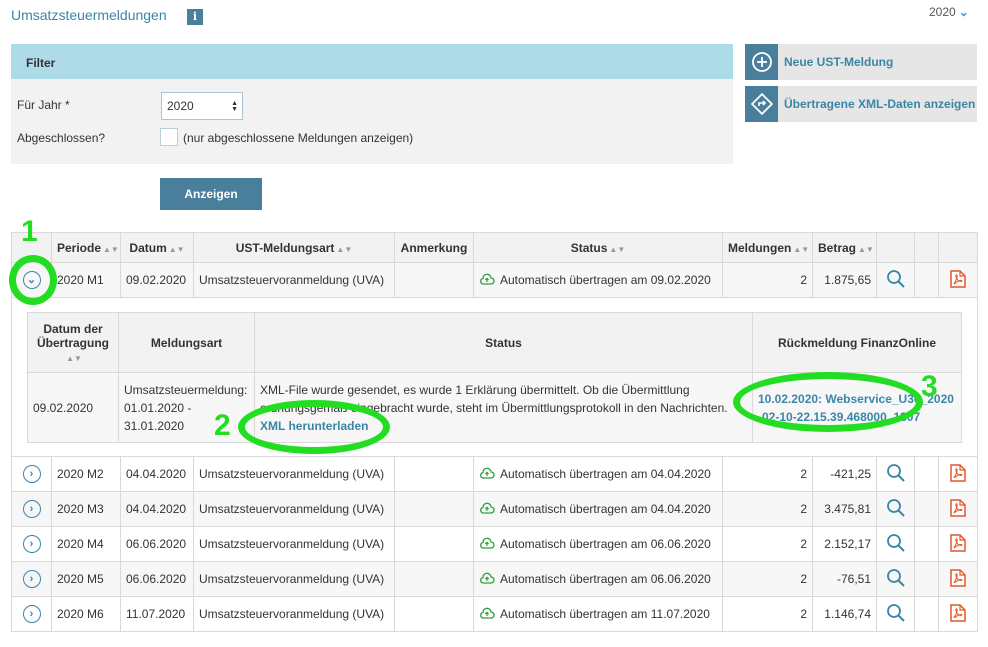  What do you see at coordinates (963, 12) in the screenshot?
I see `chevron-down-icon: ⌄` at bounding box center [963, 12].